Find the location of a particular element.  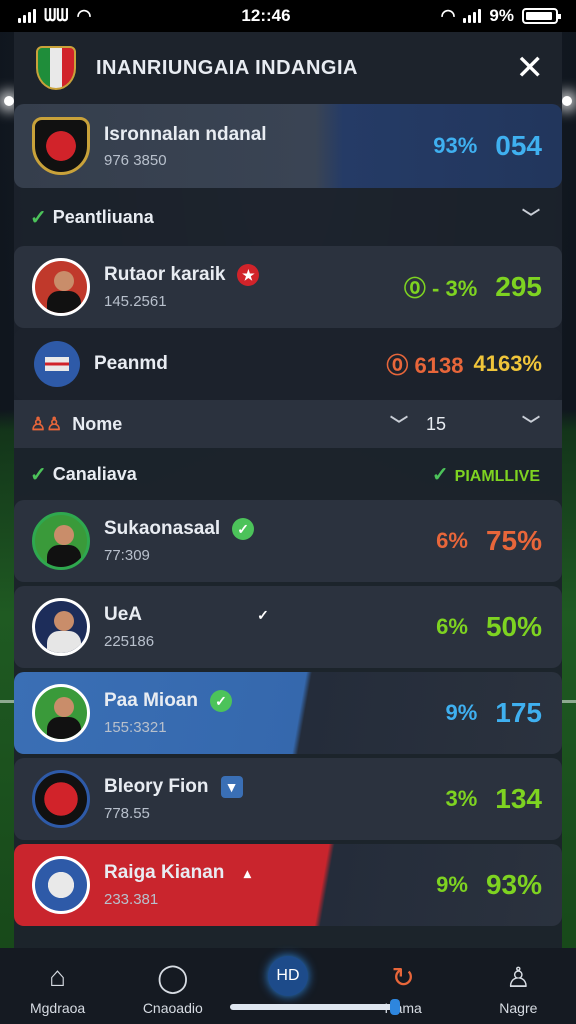

section-label: Canaliava is located at coordinates (94, 473).